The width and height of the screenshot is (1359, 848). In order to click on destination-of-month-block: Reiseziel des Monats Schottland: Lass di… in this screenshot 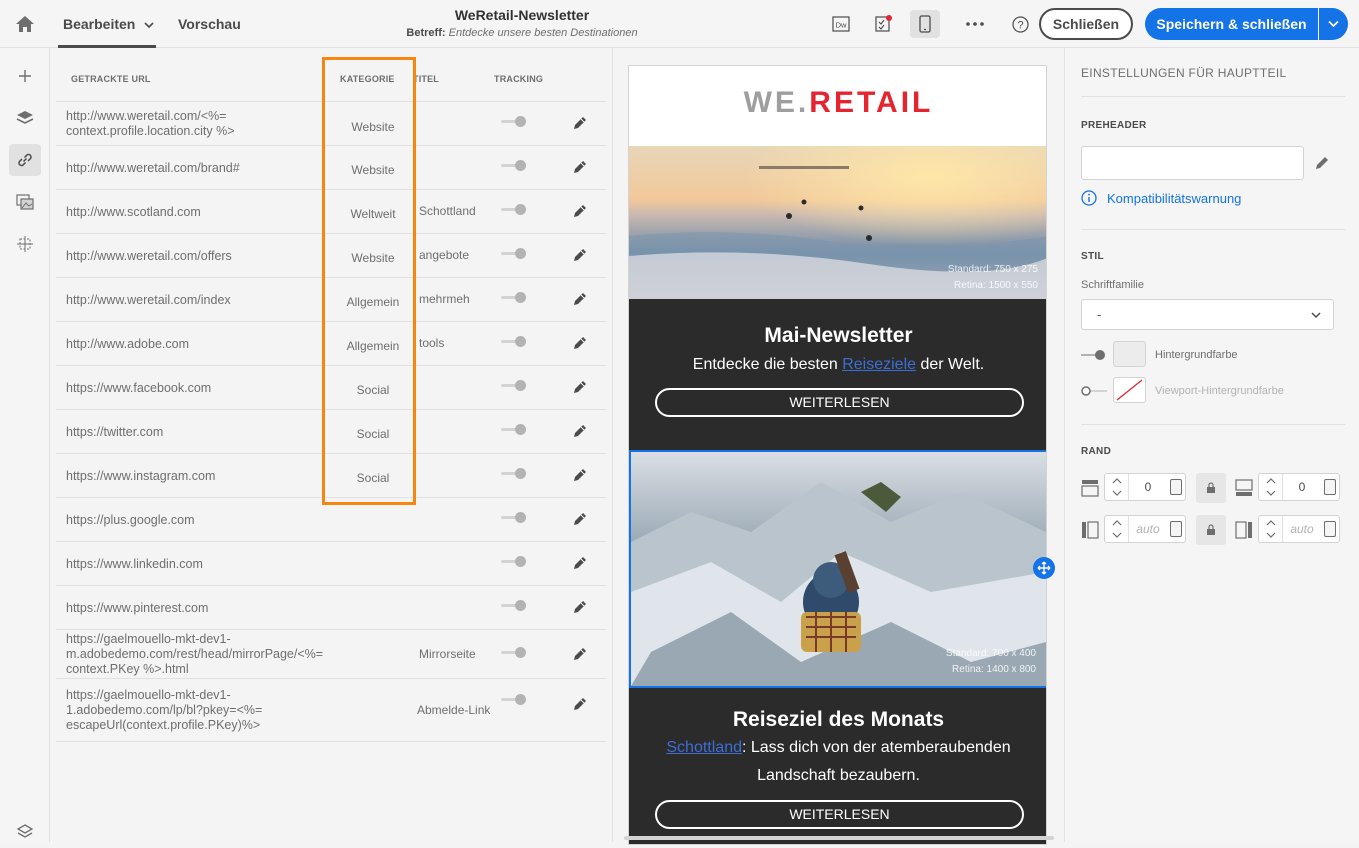, I will do `click(837, 766)`.